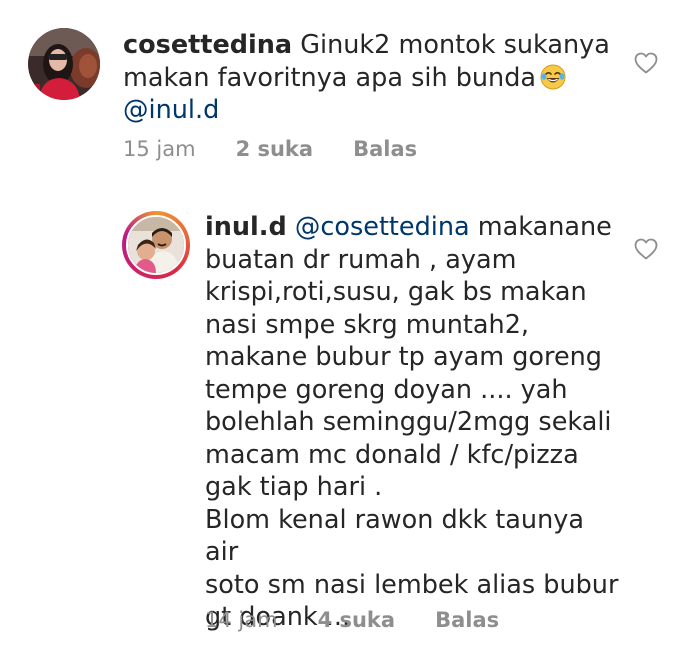 The height and width of the screenshot is (662, 700). I want to click on avatar-inul-d, so click(156, 245).